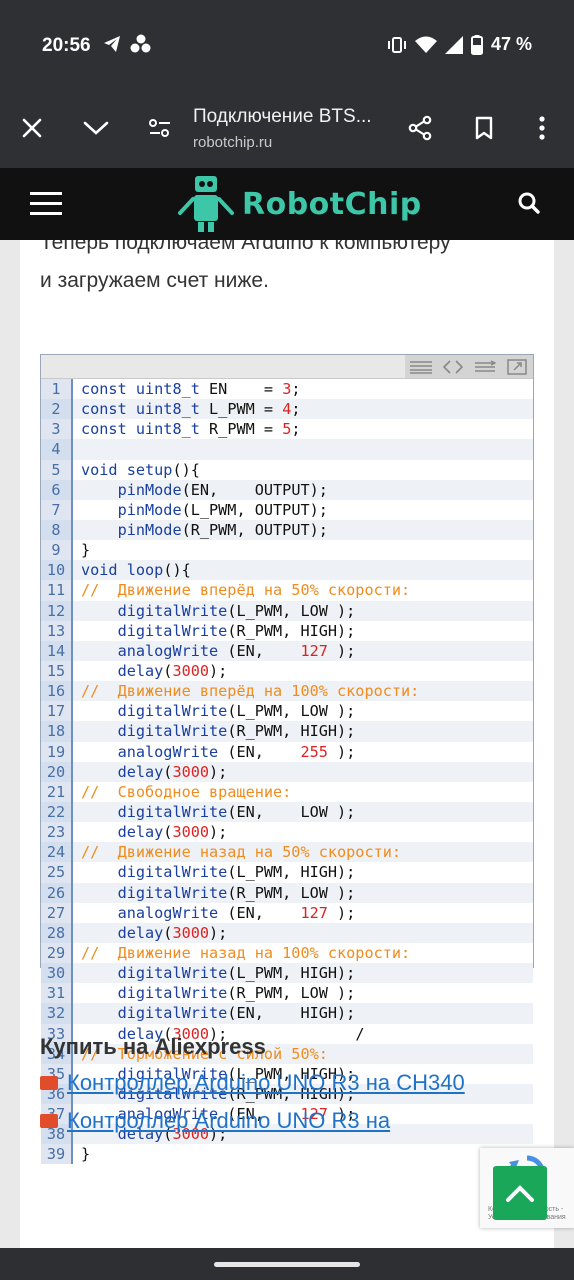 The height and width of the screenshot is (1280, 574). I want to click on line-number: 5, so click(57, 469).